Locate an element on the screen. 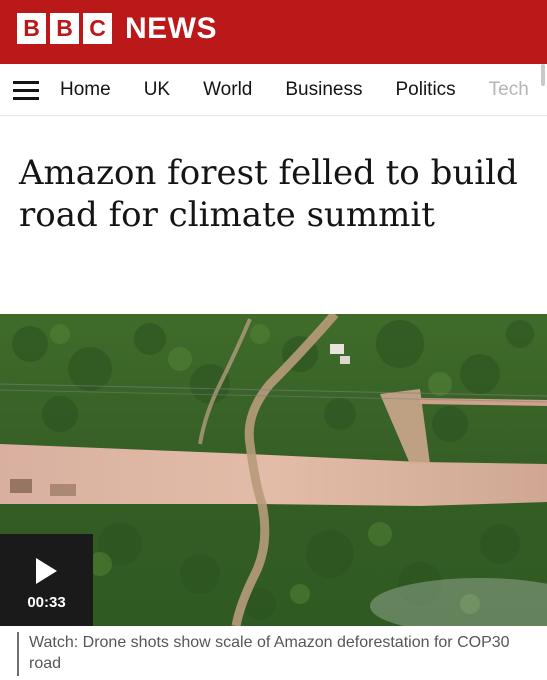  video-duration: 00:33 is located at coordinates (46, 602).